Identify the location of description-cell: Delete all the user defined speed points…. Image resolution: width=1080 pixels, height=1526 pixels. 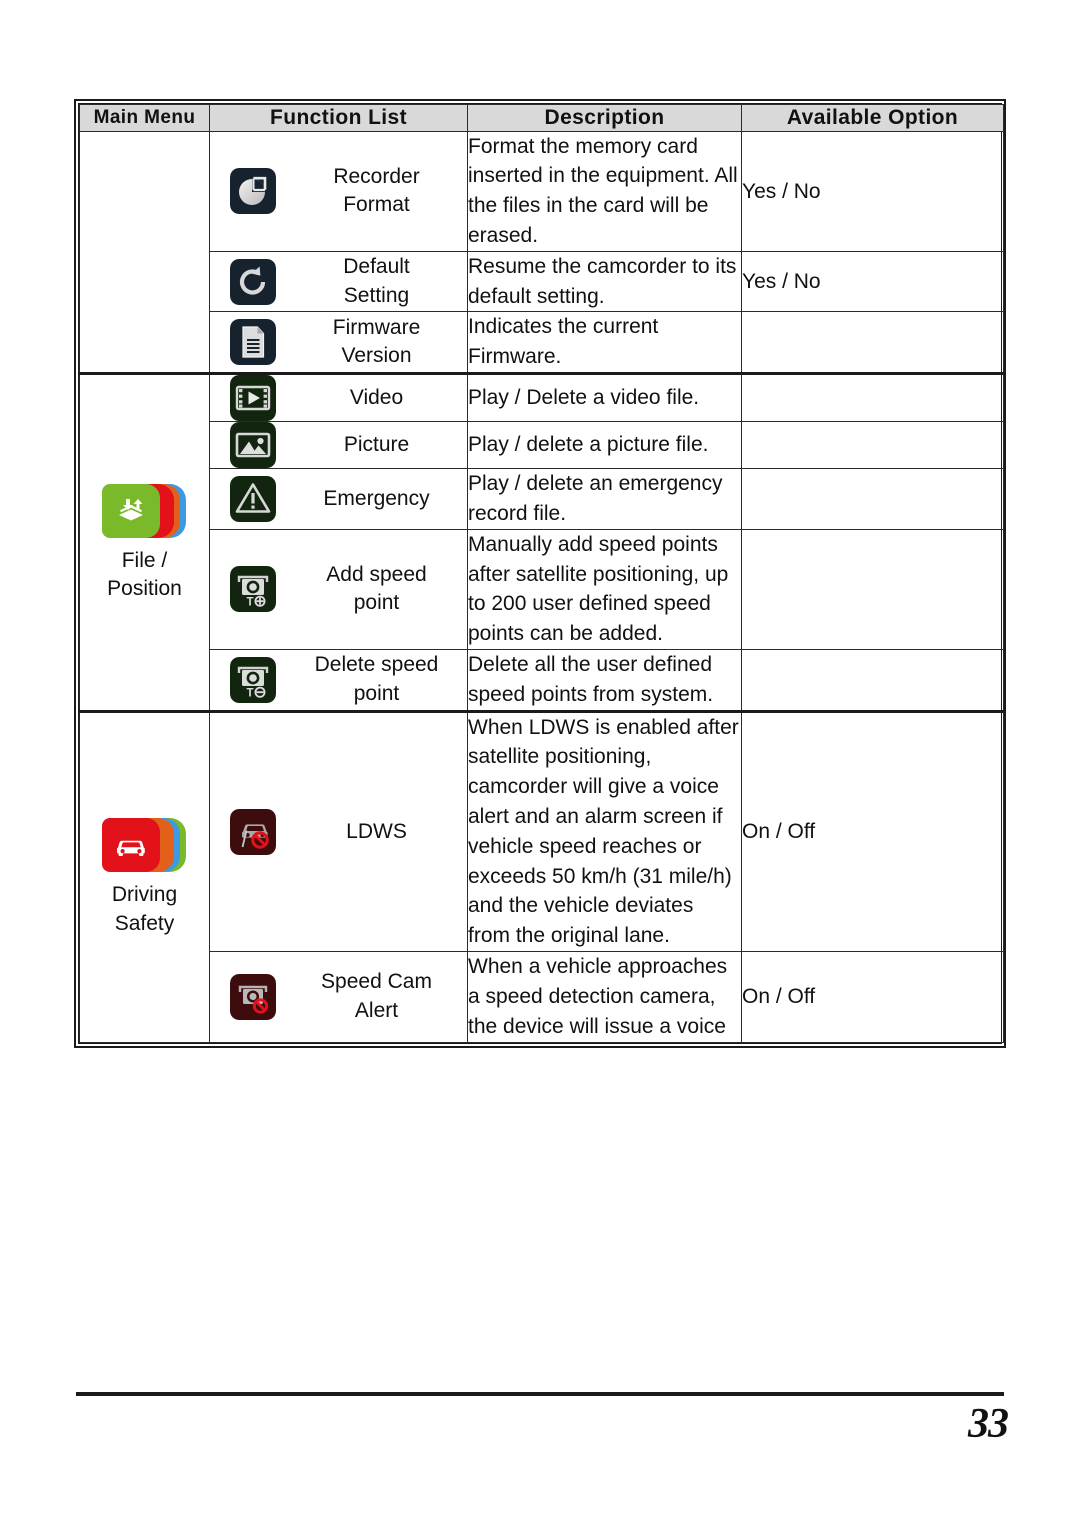
(604, 680).